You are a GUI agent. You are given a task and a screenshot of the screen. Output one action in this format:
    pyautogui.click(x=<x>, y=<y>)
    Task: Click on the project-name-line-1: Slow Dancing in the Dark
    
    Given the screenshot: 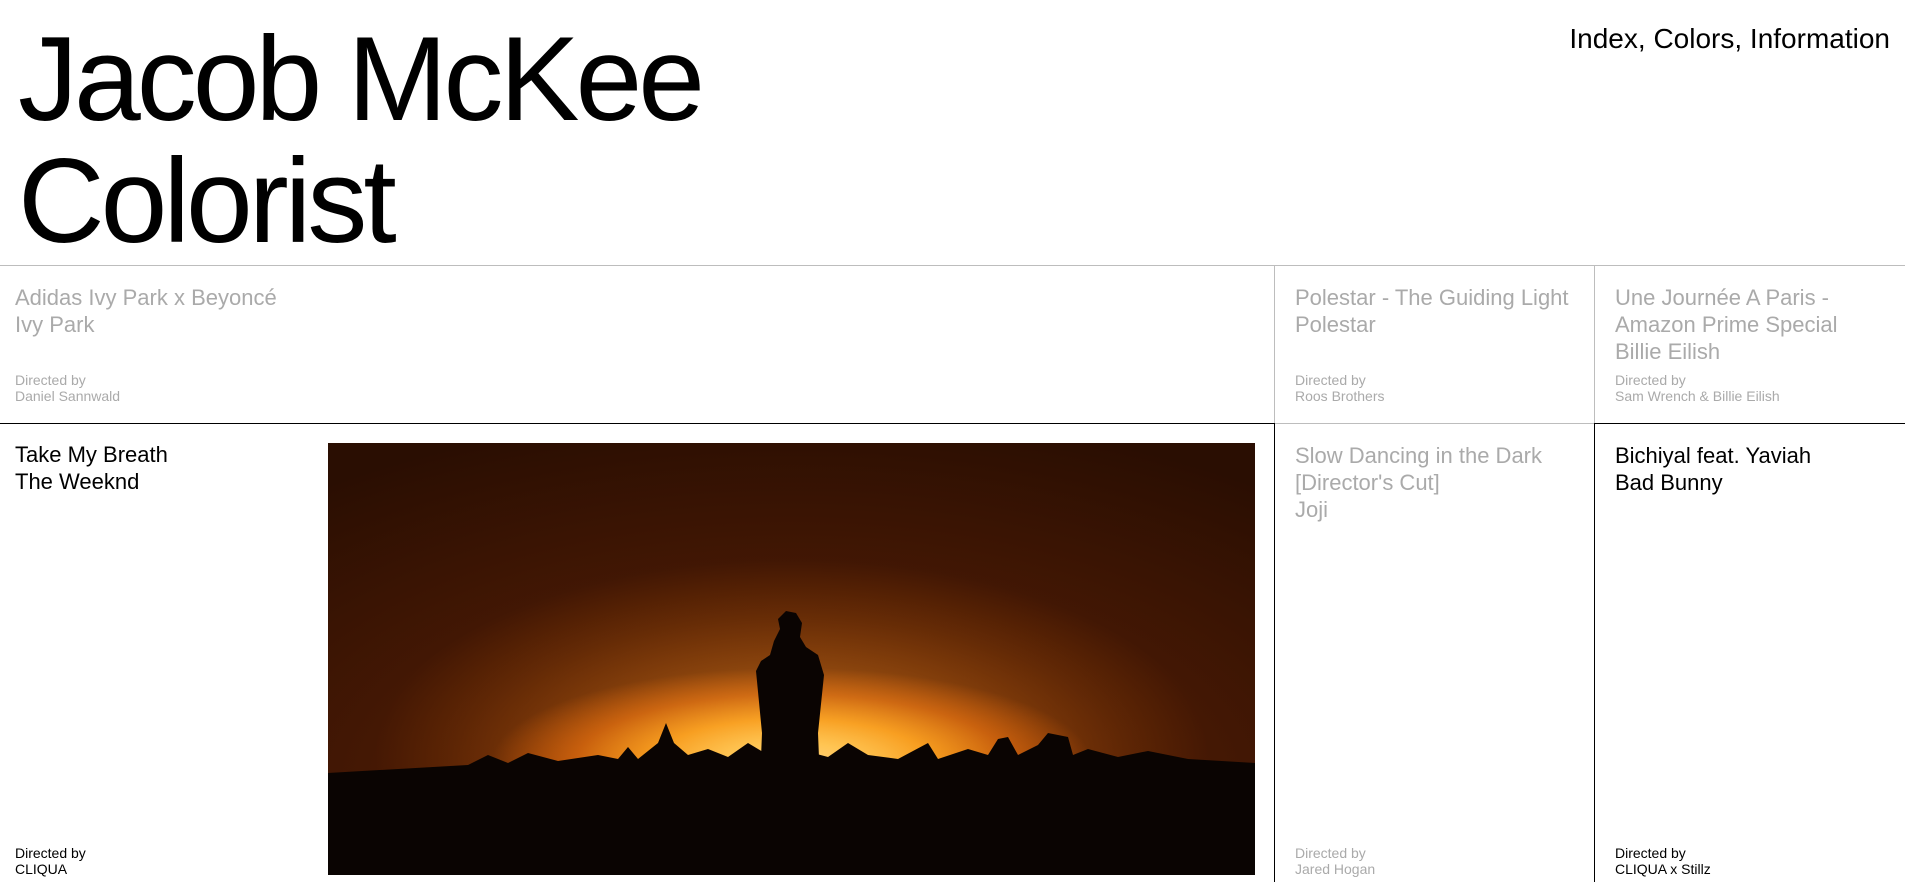 What is the action you would take?
    pyautogui.click(x=1419, y=455)
    